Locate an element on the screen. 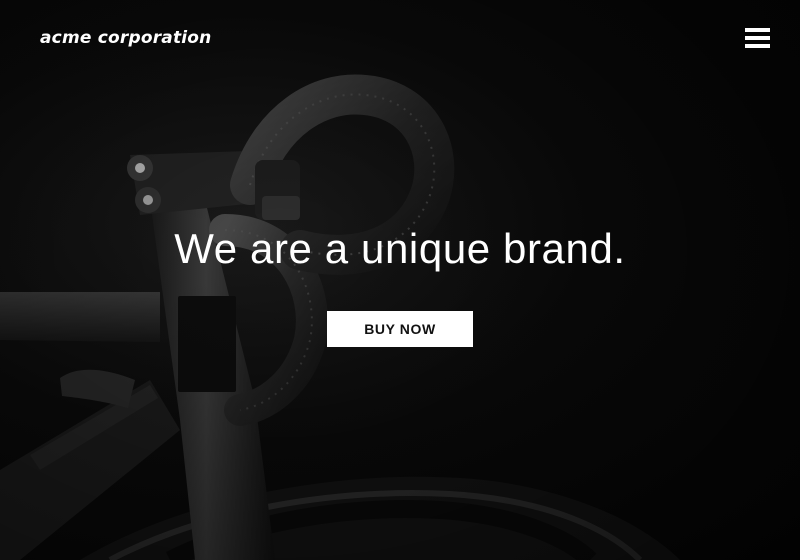 The height and width of the screenshot is (560, 800). brand-logo: acme corporation is located at coordinates (126, 38).